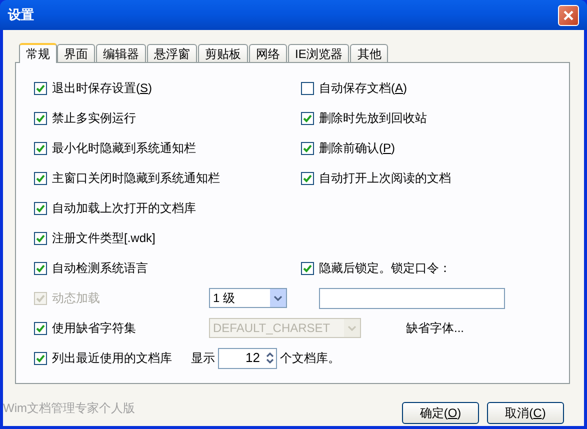 Image resolution: width=587 pixels, height=429 pixels. Describe the element at coordinates (348, 148) in the screenshot. I see `checkbox: 删除前确认(P)` at that location.